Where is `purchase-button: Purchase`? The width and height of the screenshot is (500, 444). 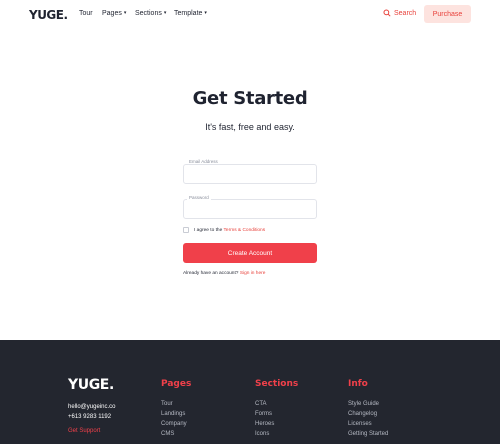
purchase-button: Purchase is located at coordinates (447, 14).